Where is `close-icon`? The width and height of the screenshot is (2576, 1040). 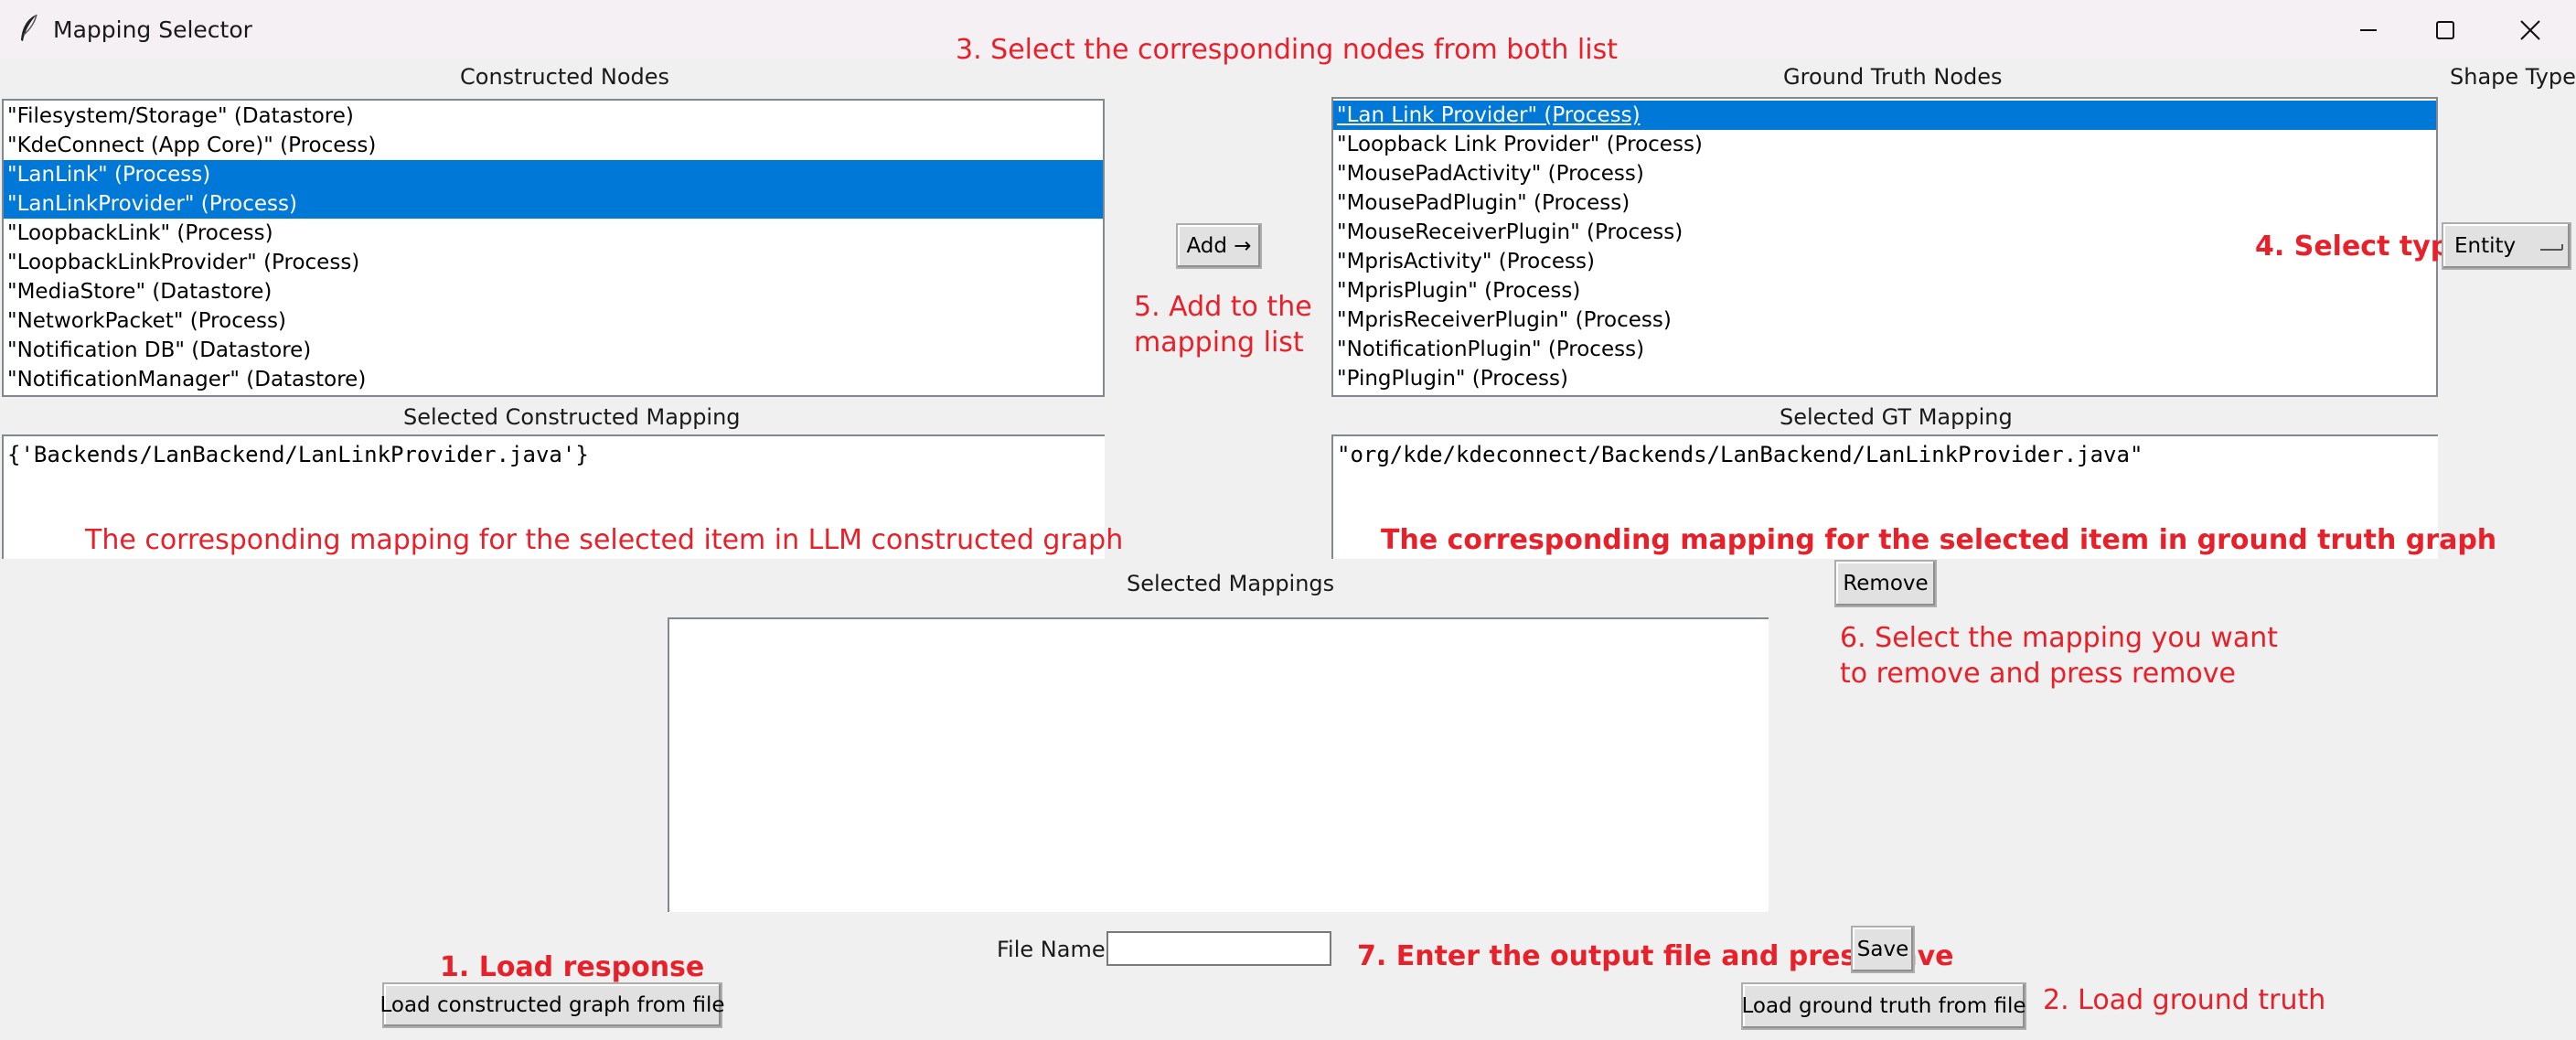
close-icon is located at coordinates (2530, 30).